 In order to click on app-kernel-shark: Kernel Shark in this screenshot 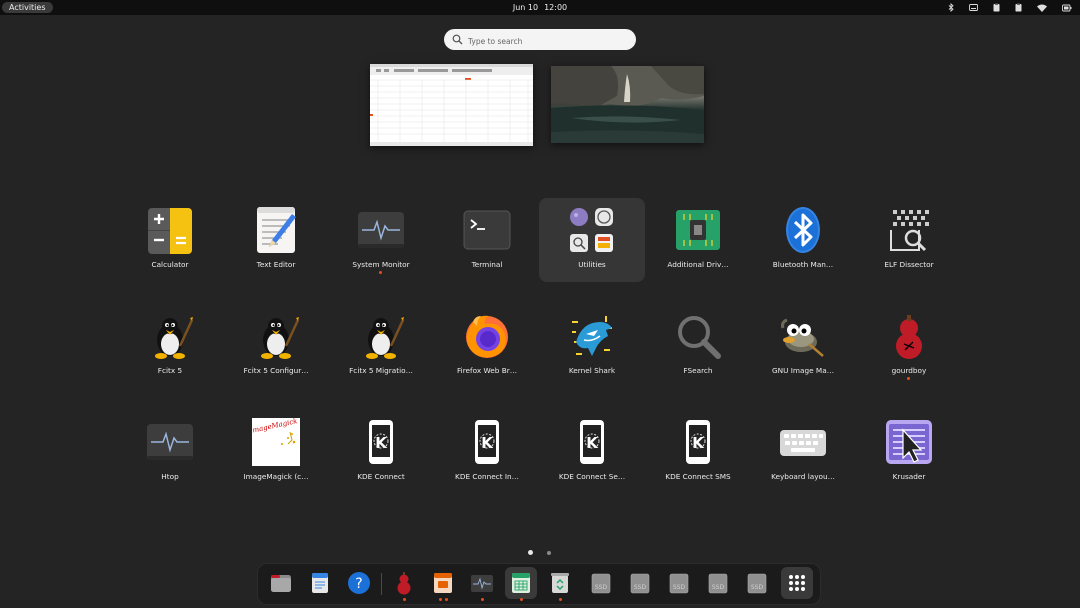, I will do `click(592, 346)`.